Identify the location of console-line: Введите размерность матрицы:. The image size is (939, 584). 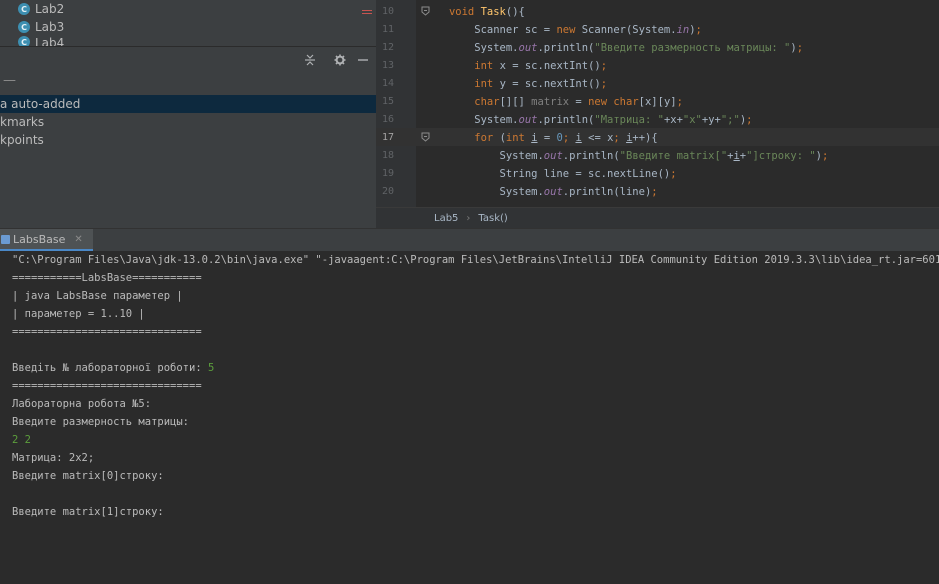
(101, 422).